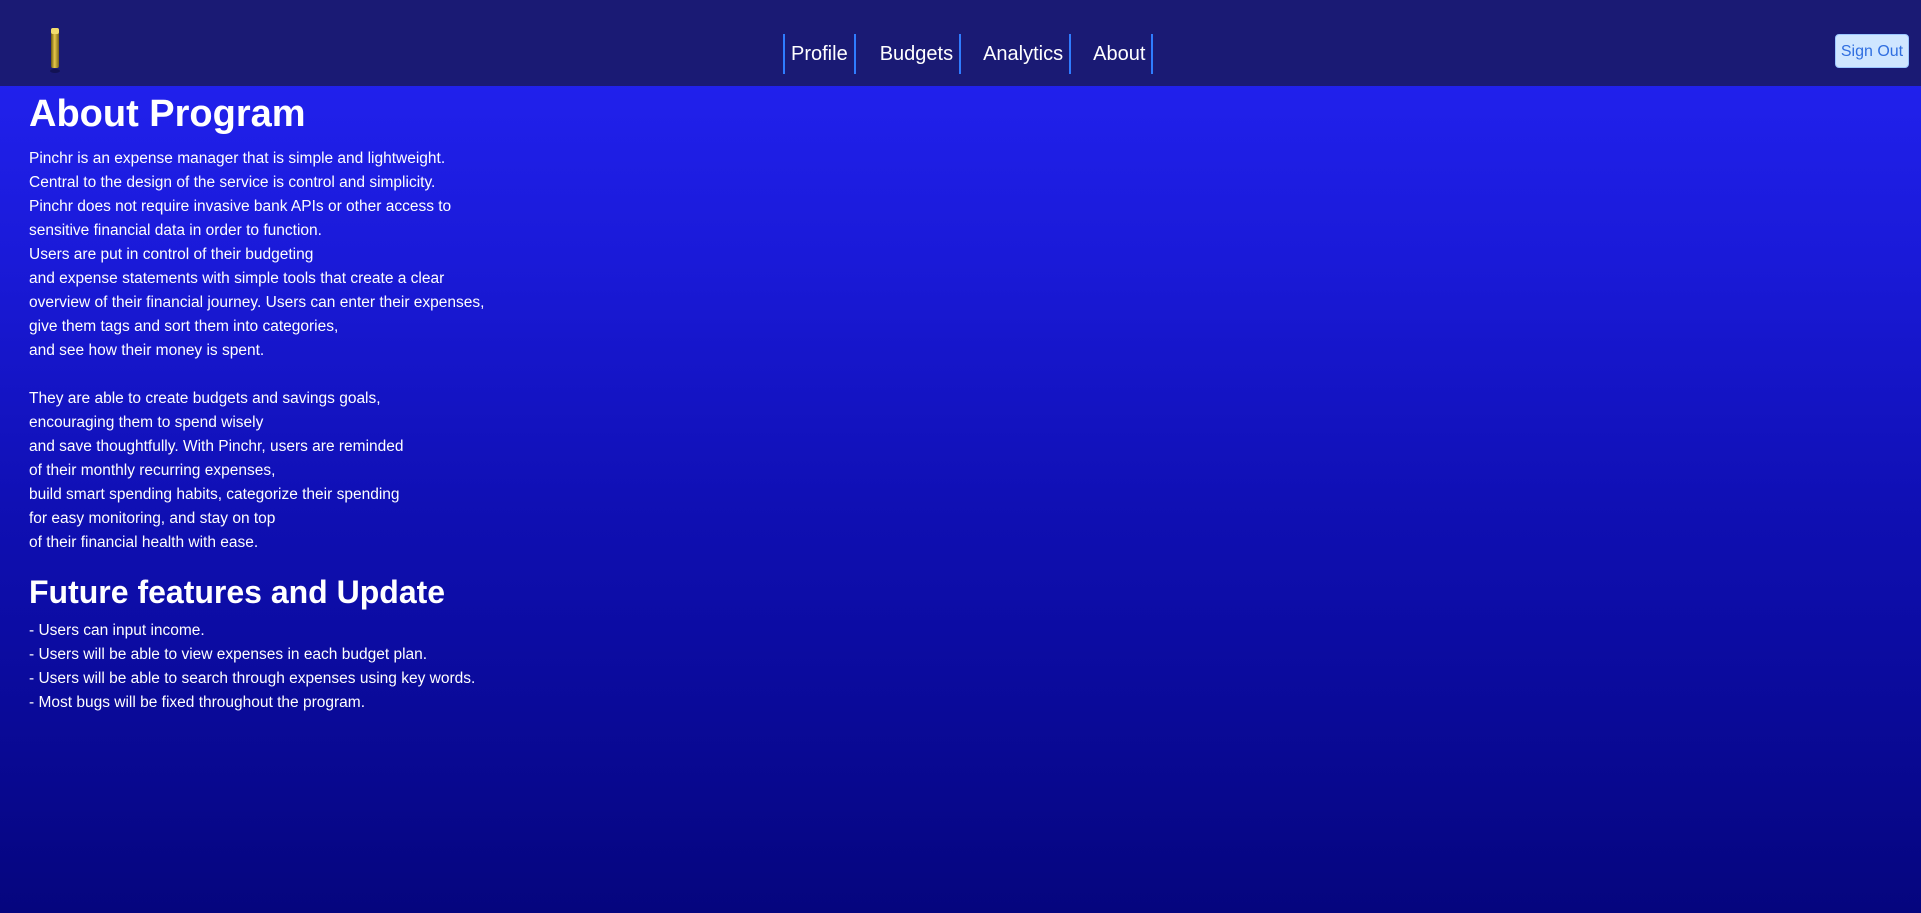 The image size is (1921, 913). I want to click on nav-budgets: Budgets, so click(916, 54).